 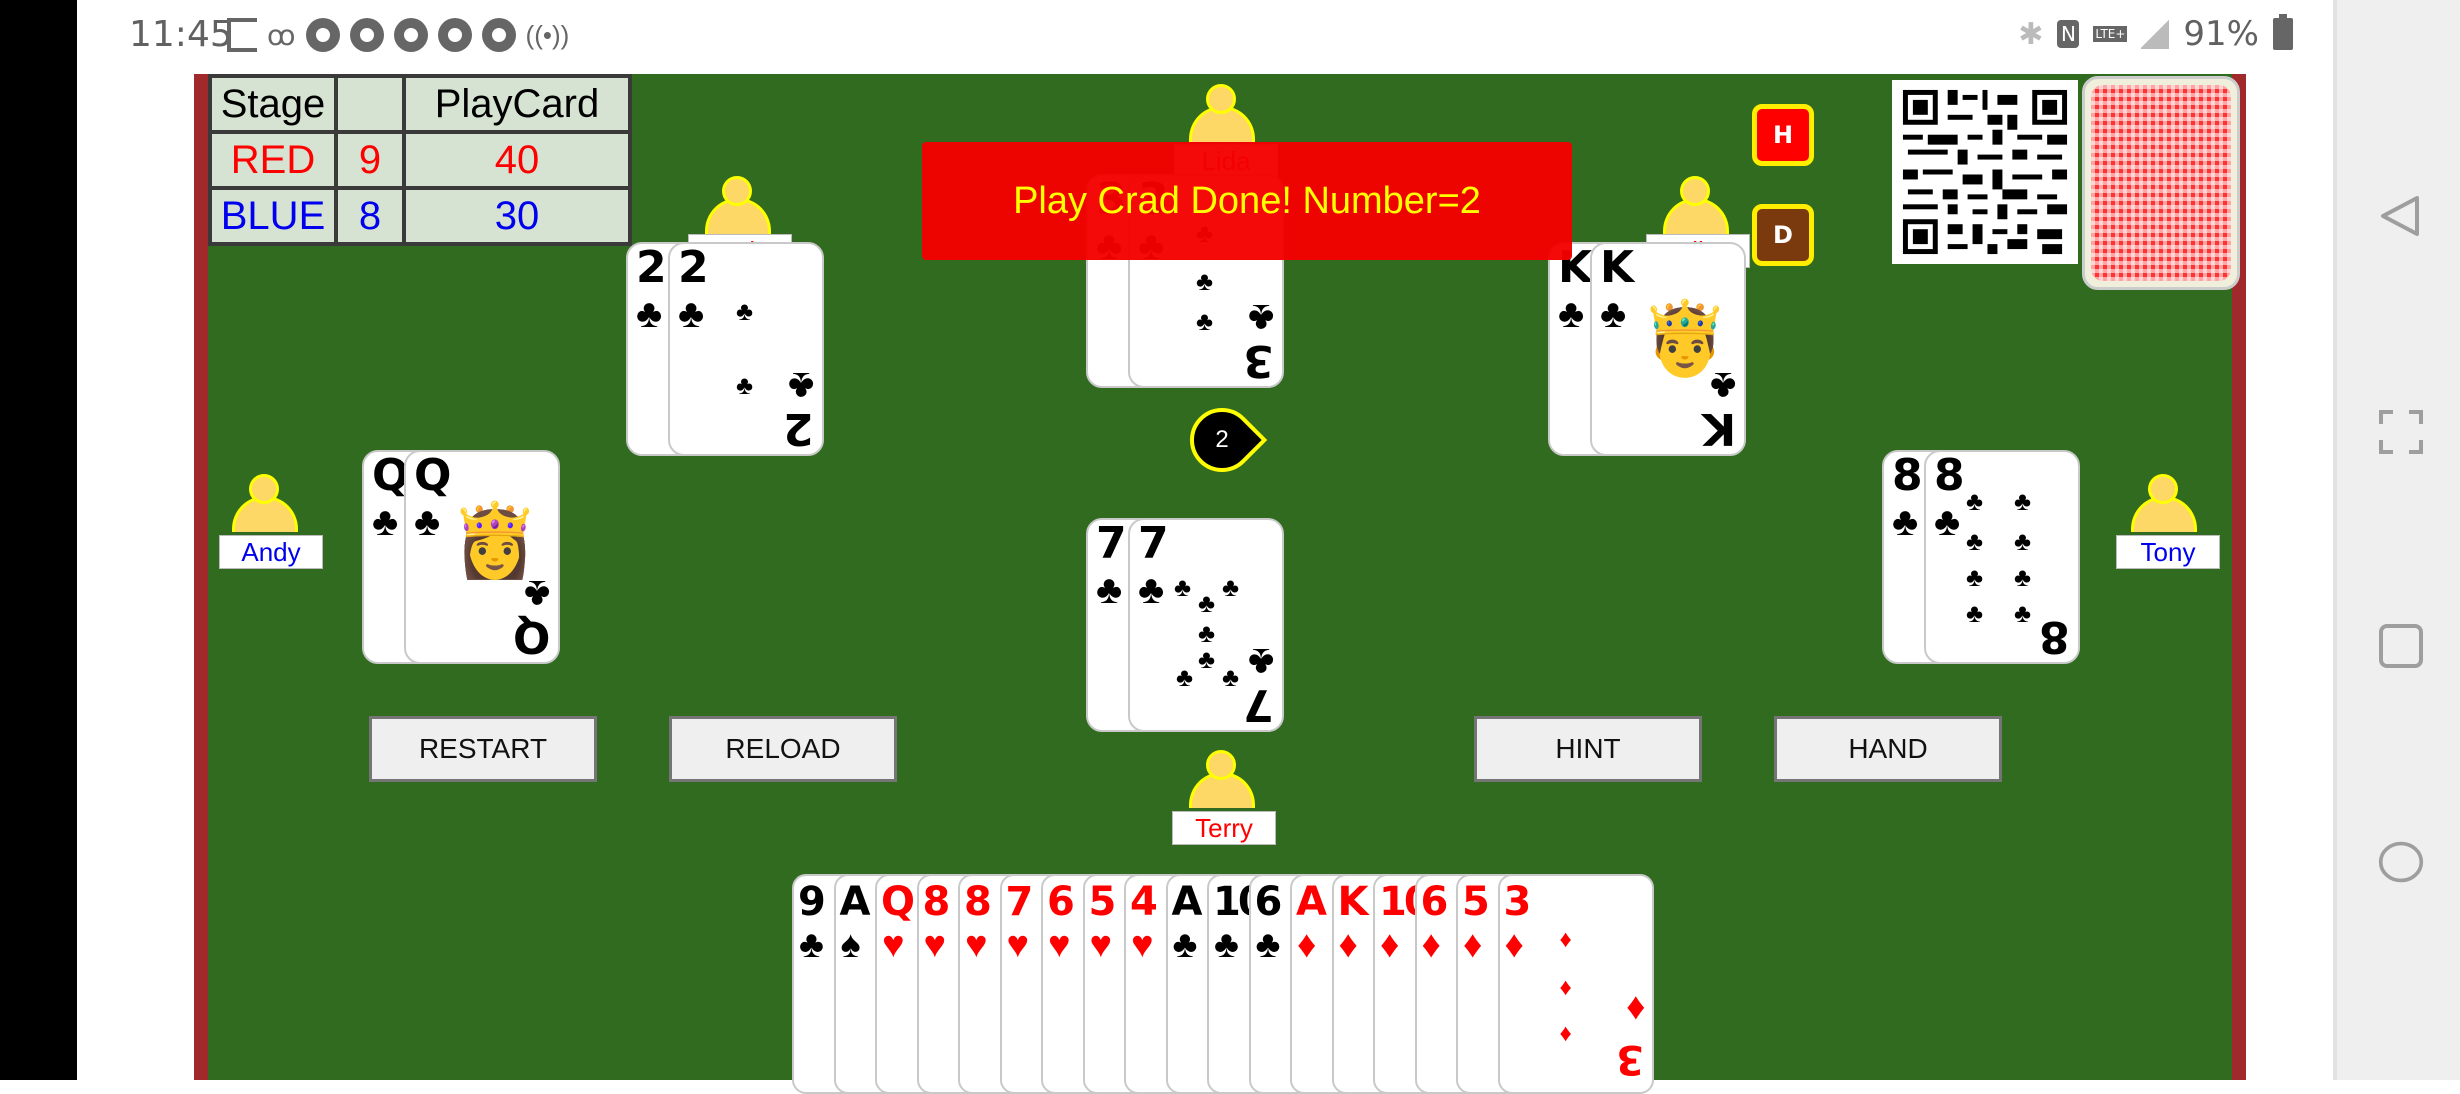 I want to click on recents-icon, so click(x=2401, y=646).